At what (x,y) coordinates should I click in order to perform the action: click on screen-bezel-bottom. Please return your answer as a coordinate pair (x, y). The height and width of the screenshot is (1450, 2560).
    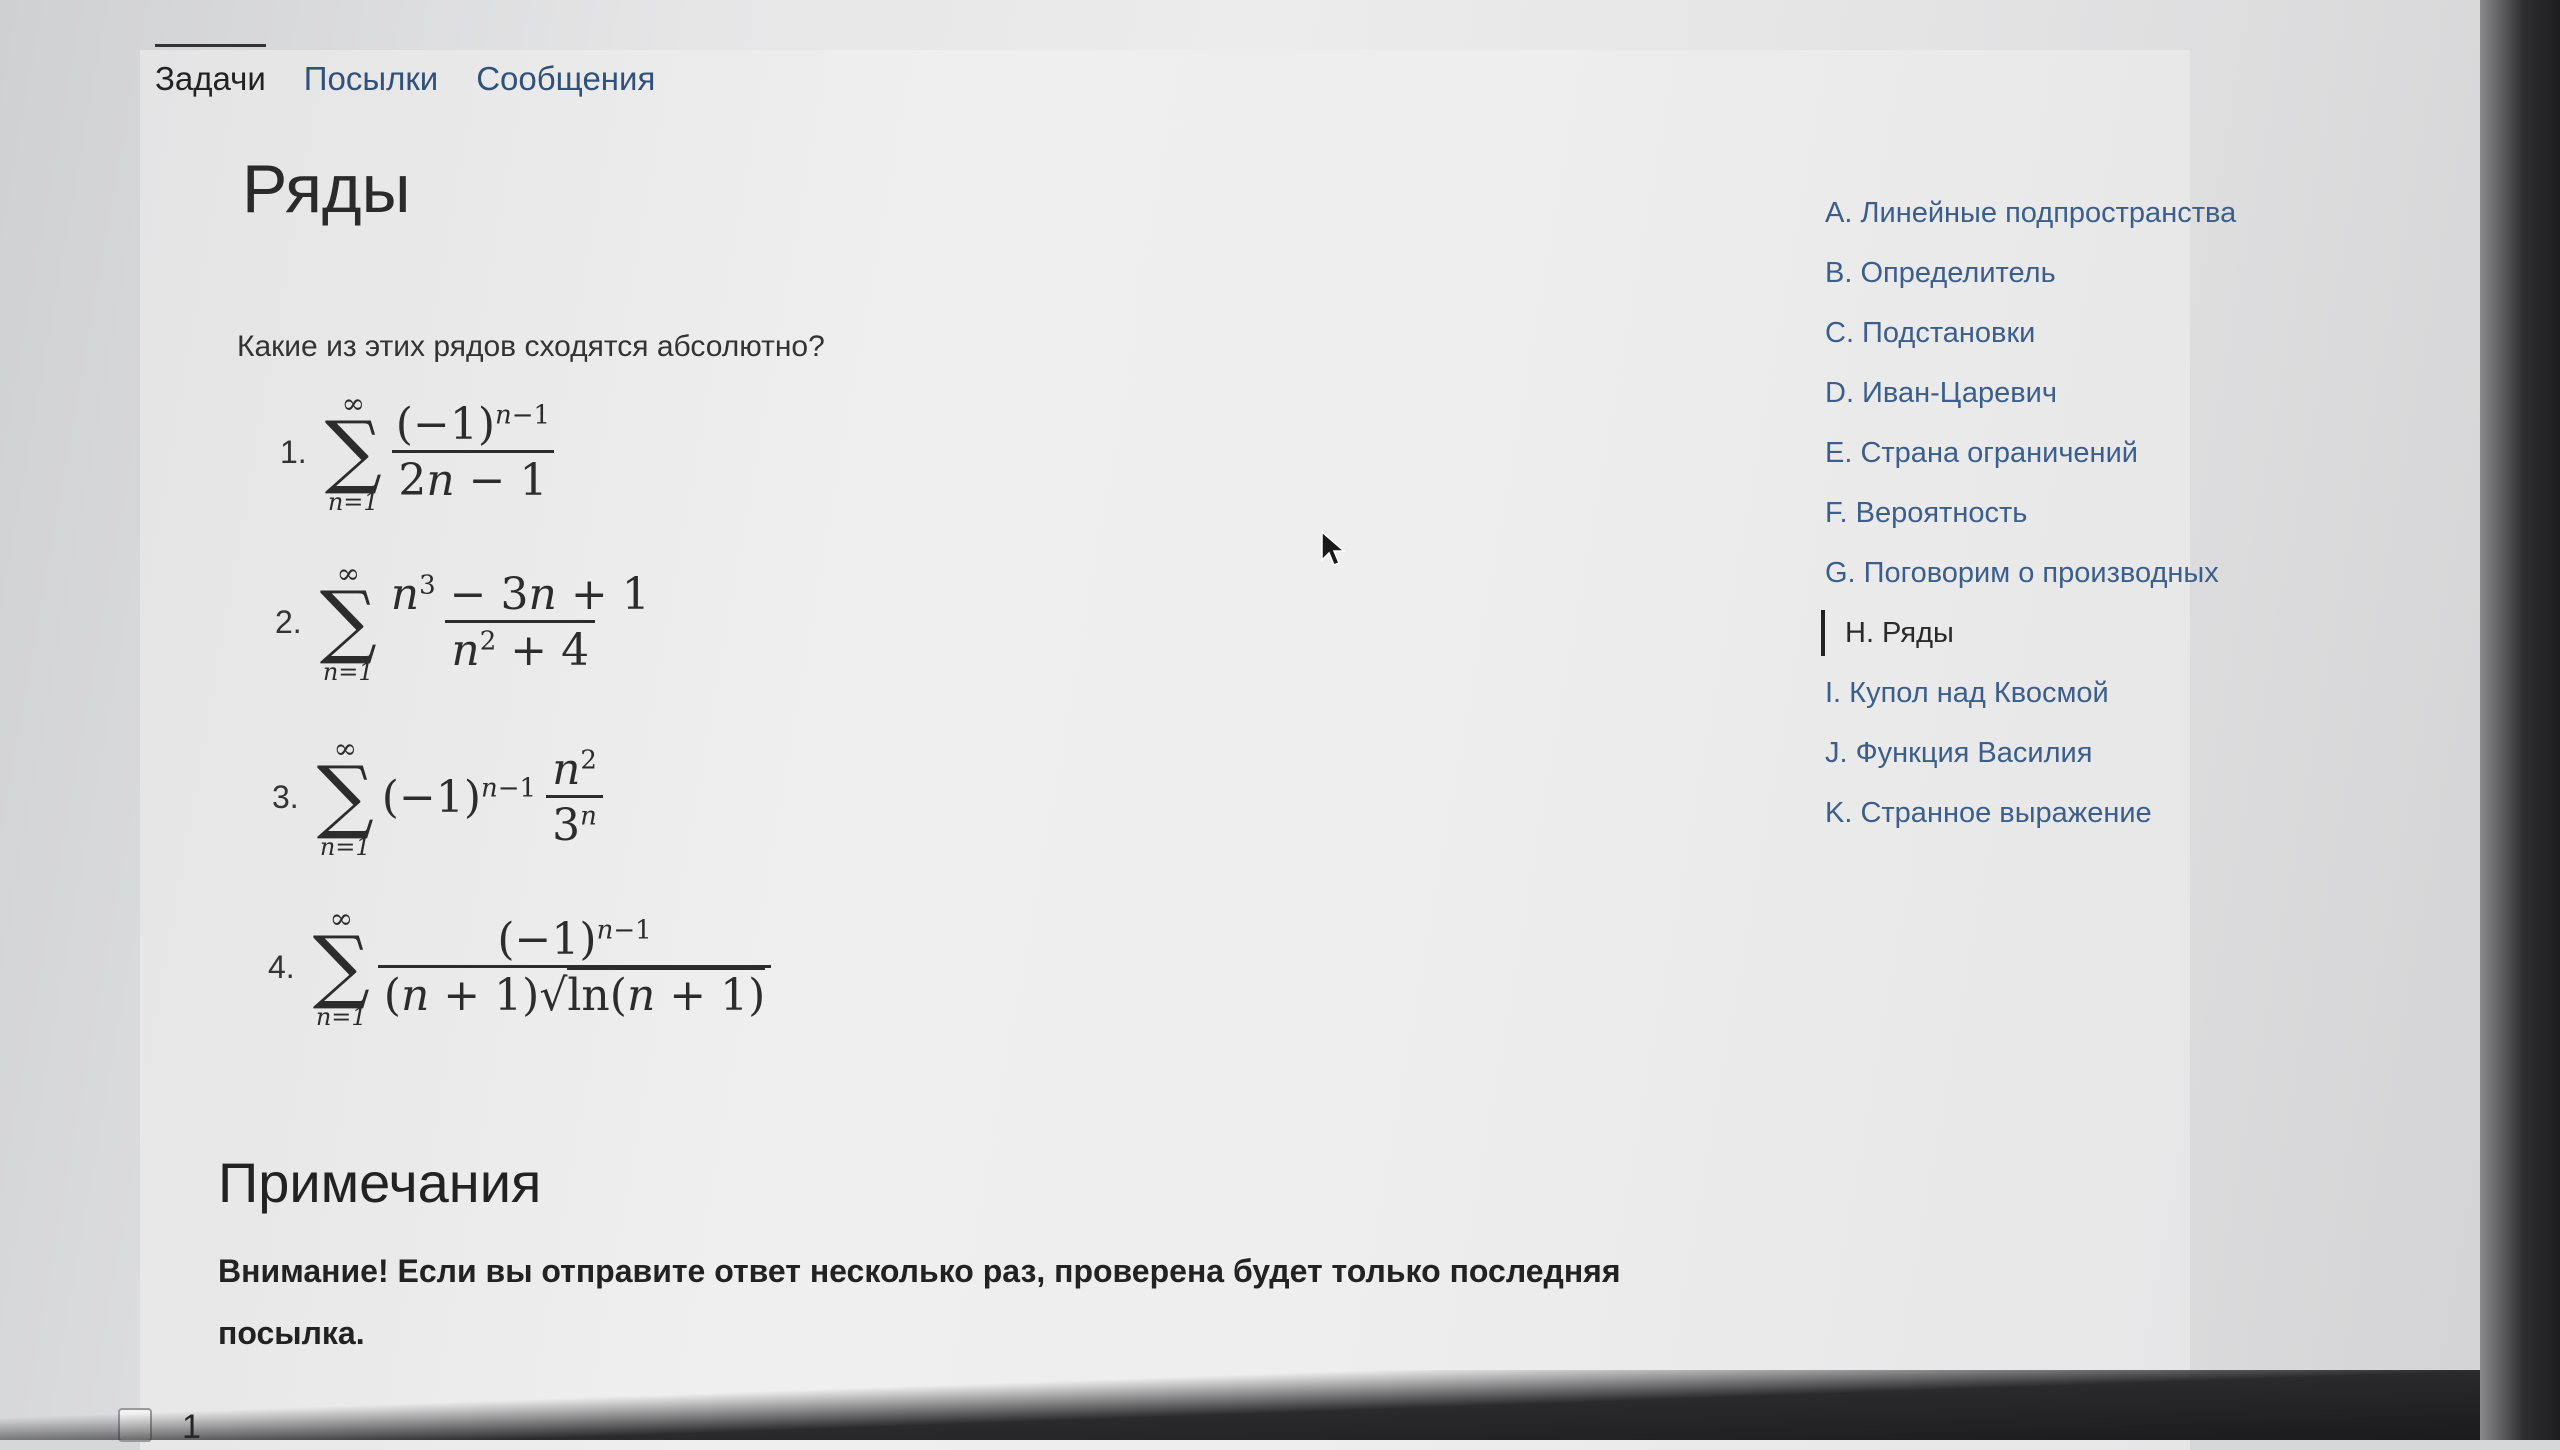
    Looking at the image, I should click on (1280, 1405).